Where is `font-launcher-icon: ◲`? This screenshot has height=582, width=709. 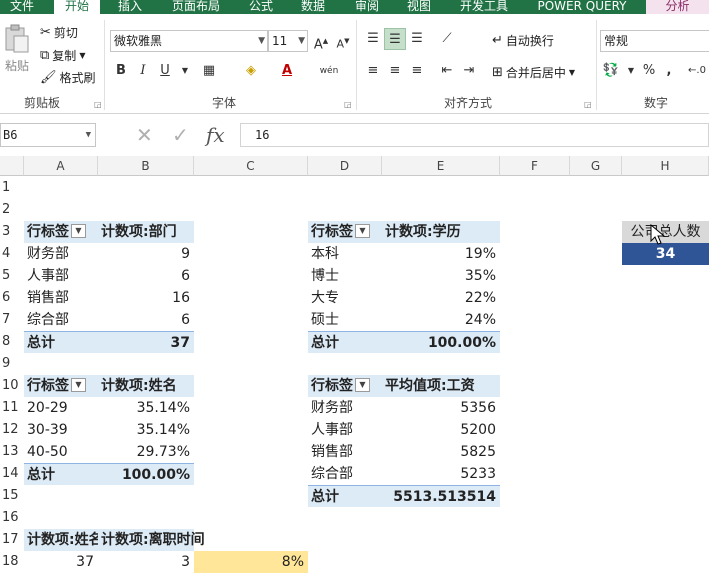 font-launcher-icon: ◲ is located at coordinates (348, 104).